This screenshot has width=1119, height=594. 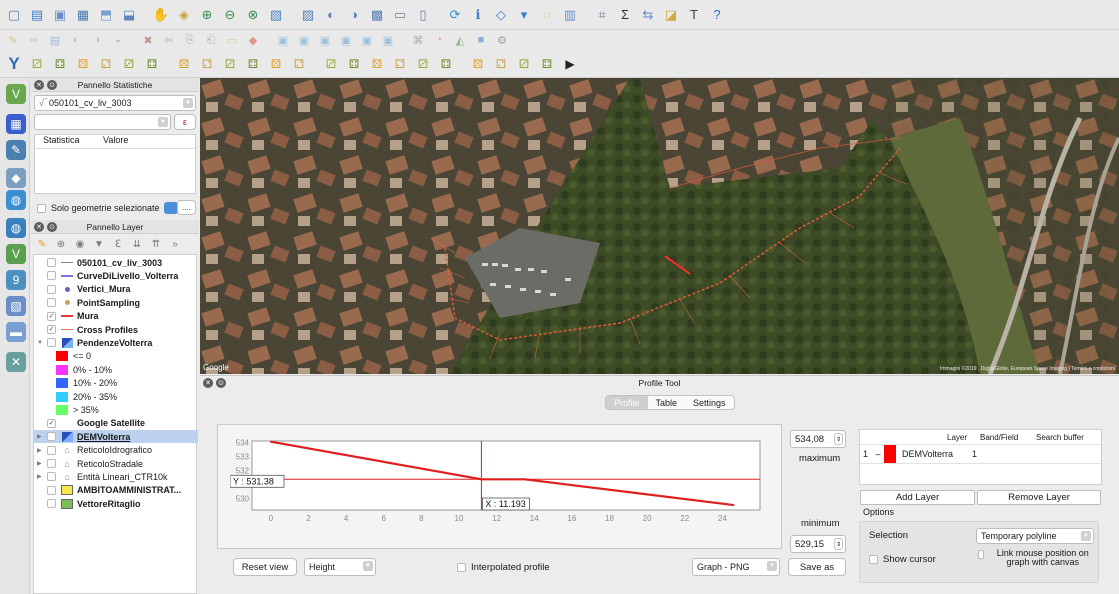 What do you see at coordinates (13, 40) in the screenshot?
I see `edits-icon: ✎` at bounding box center [13, 40].